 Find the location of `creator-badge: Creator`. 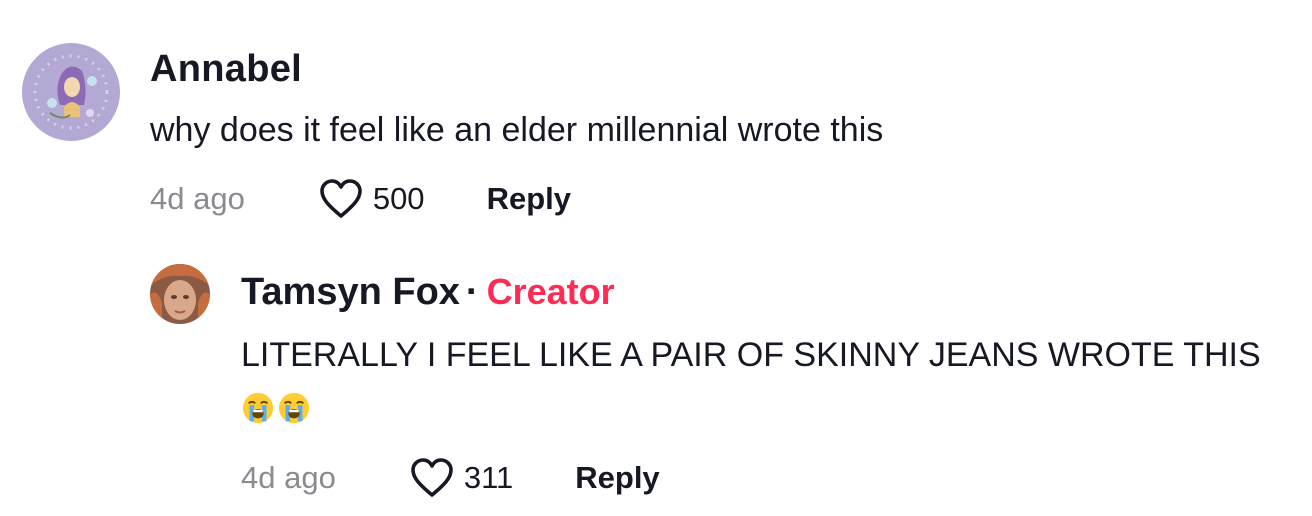

creator-badge: Creator is located at coordinates (550, 291).